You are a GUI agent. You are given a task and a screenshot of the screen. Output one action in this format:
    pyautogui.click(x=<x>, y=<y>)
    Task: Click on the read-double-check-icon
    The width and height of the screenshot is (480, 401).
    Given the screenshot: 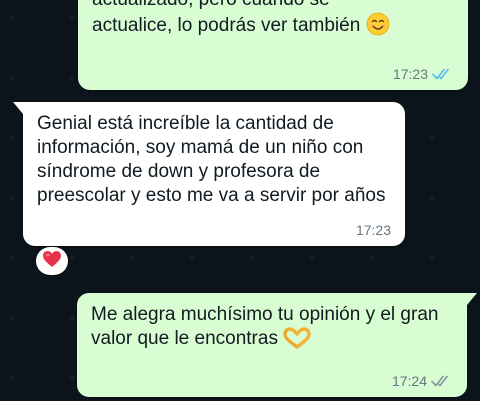 What is the action you would take?
    pyautogui.click(x=443, y=74)
    